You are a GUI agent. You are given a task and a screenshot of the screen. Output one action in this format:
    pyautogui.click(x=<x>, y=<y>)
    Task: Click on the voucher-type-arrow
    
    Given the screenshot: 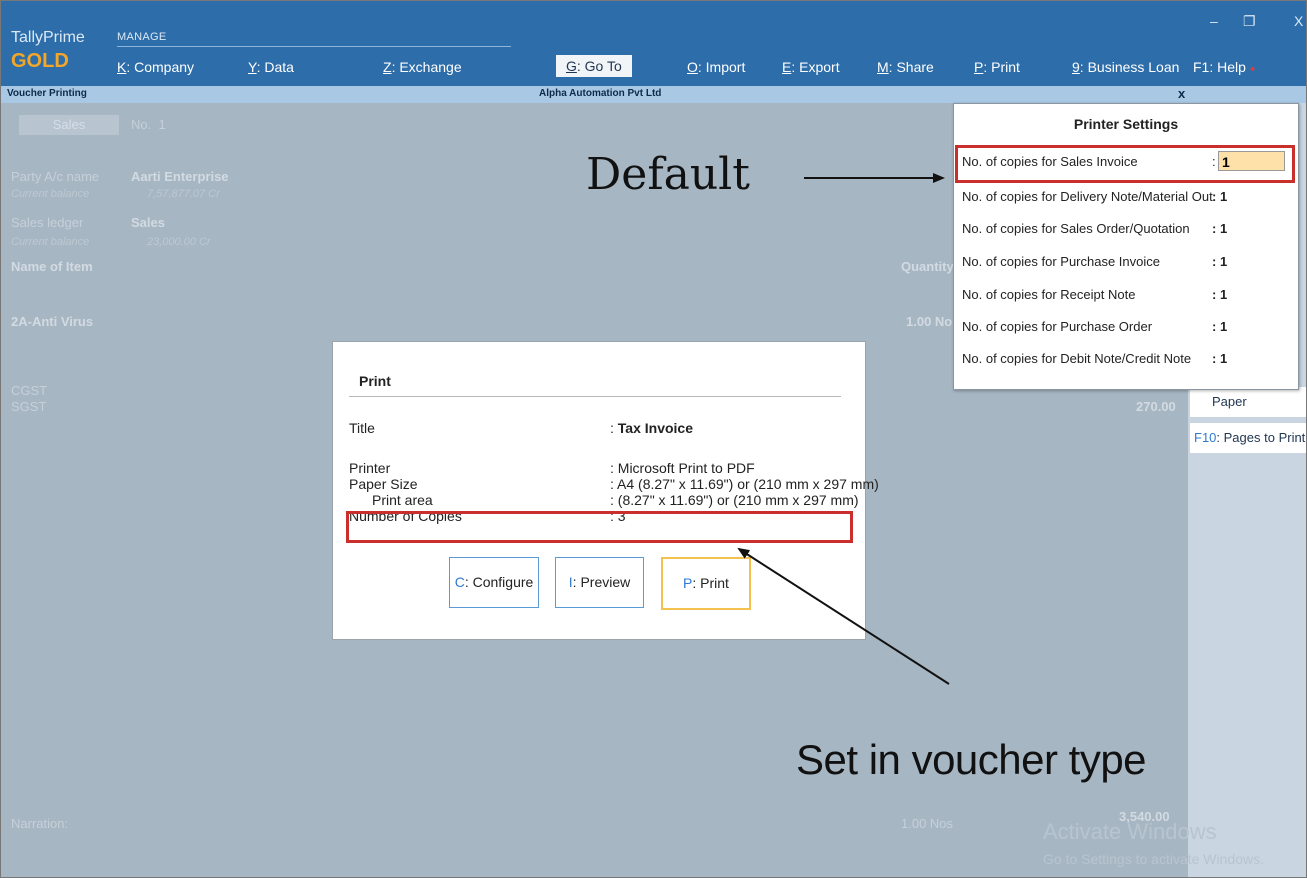 What is the action you would take?
    pyautogui.click(x=843, y=616)
    